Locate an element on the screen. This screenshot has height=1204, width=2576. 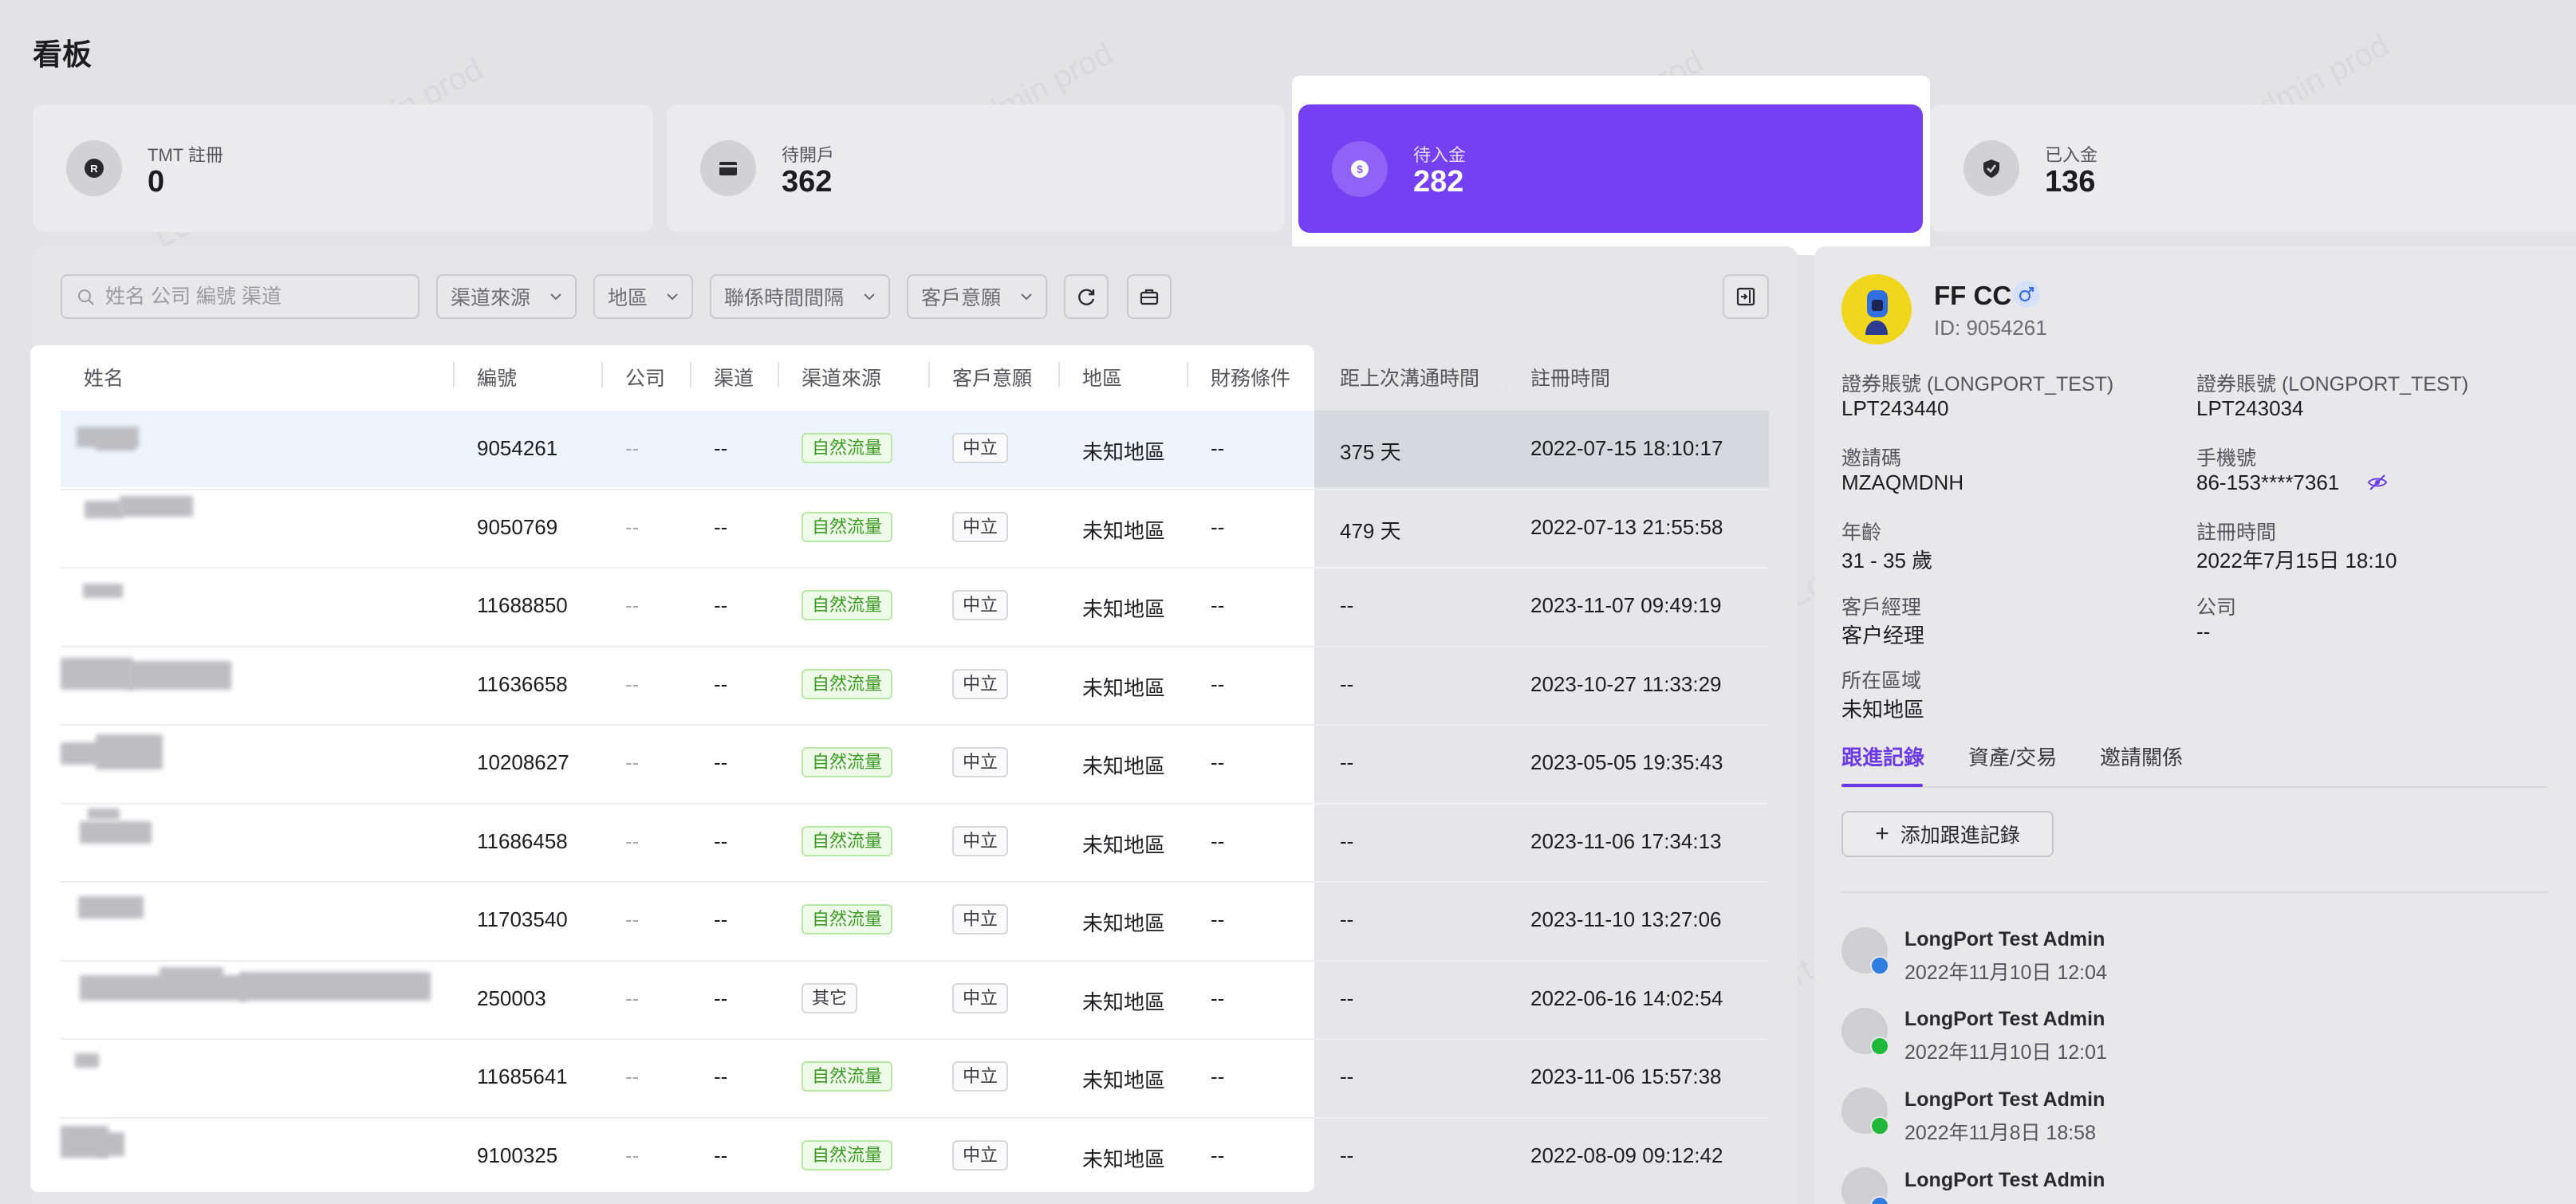
log-author: LongPort Test Admin is located at coordinates (2004, 1180).